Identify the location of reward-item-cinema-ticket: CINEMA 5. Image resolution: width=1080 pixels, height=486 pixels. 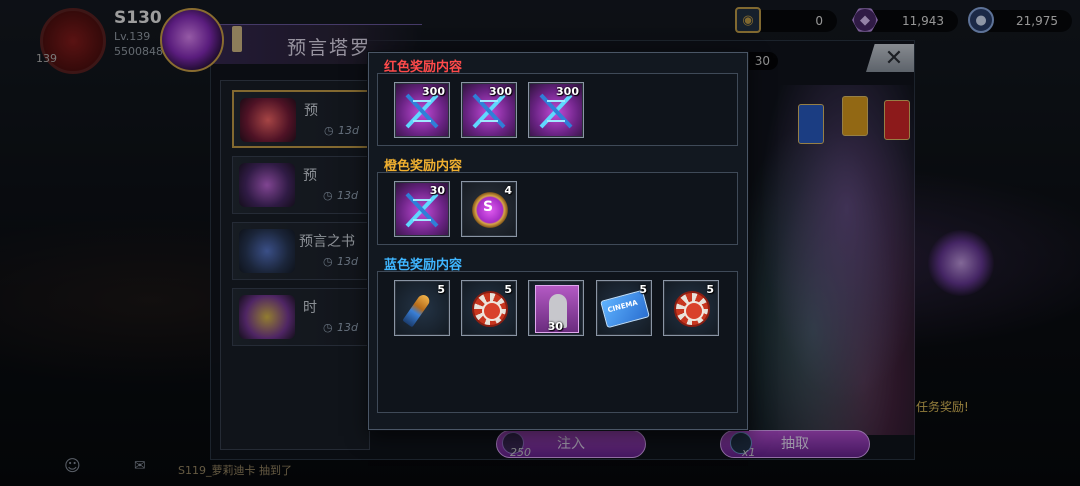
(624, 308).